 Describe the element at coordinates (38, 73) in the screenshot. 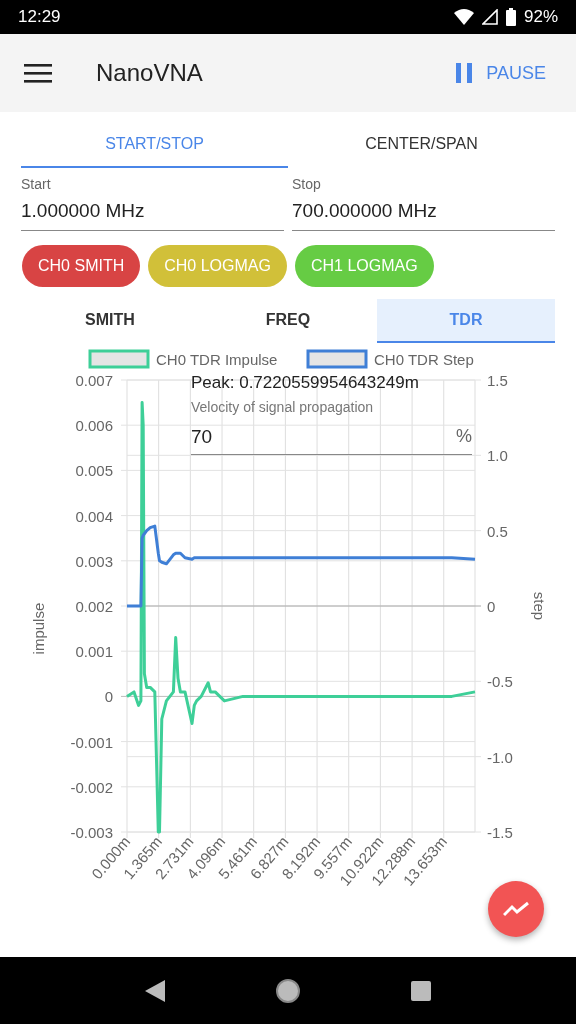

I see `menu-icon` at that location.